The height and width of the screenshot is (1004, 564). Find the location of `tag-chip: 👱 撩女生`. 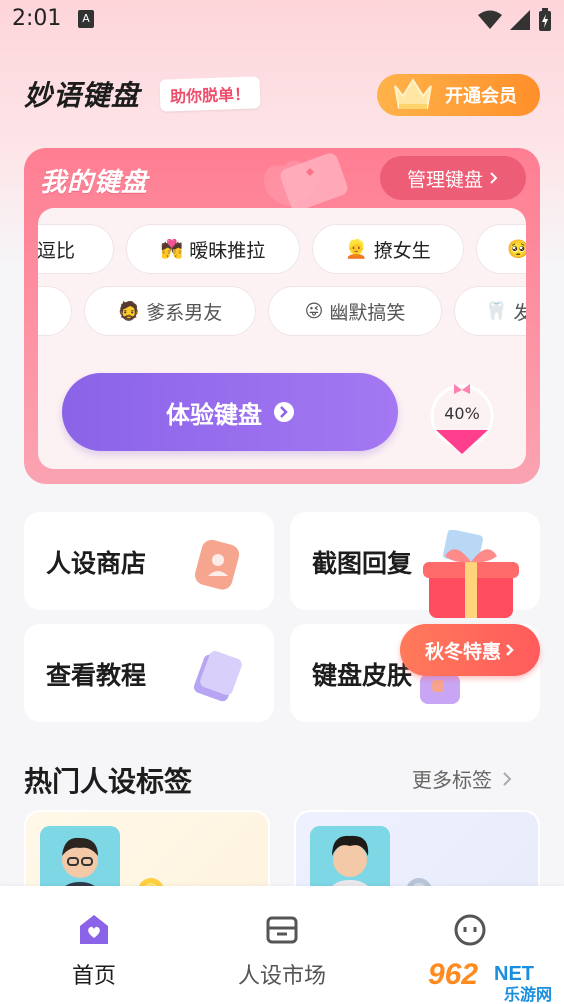

tag-chip: 👱 撩女生 is located at coordinates (388, 249).